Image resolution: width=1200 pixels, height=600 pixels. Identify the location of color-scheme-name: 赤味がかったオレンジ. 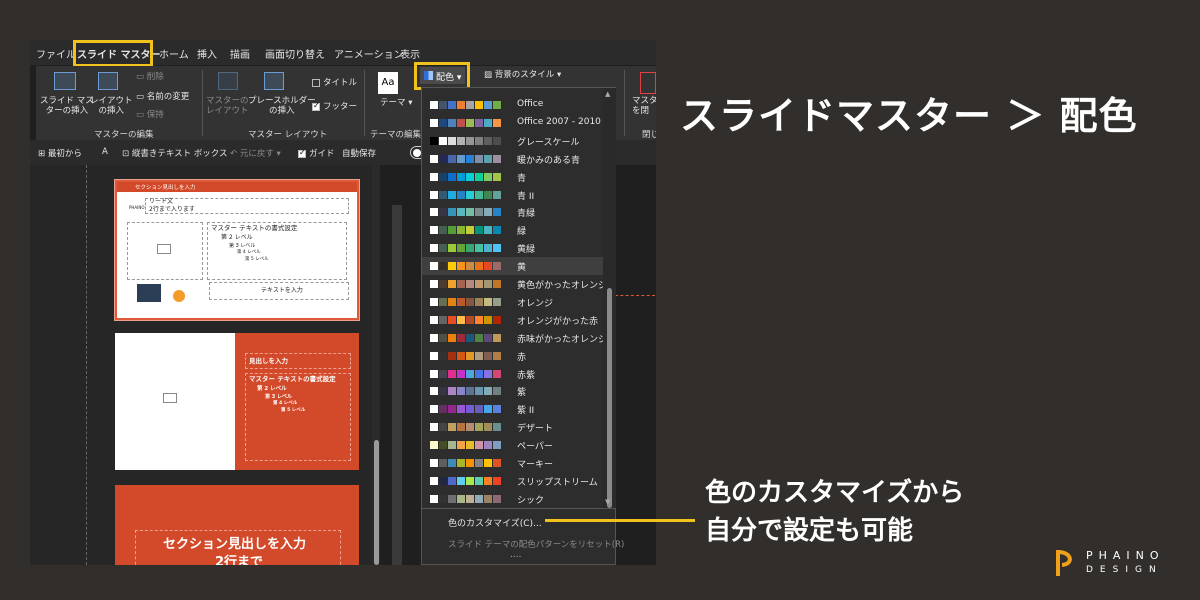
(562, 339).